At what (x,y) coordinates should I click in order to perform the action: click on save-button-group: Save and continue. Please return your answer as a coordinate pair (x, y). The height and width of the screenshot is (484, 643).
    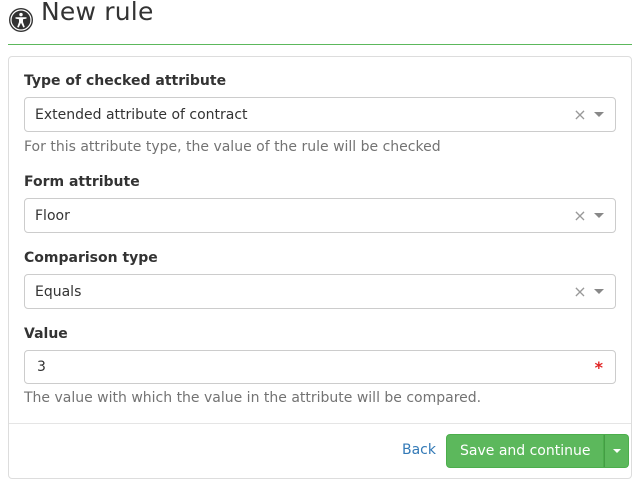
    Looking at the image, I should click on (538, 451).